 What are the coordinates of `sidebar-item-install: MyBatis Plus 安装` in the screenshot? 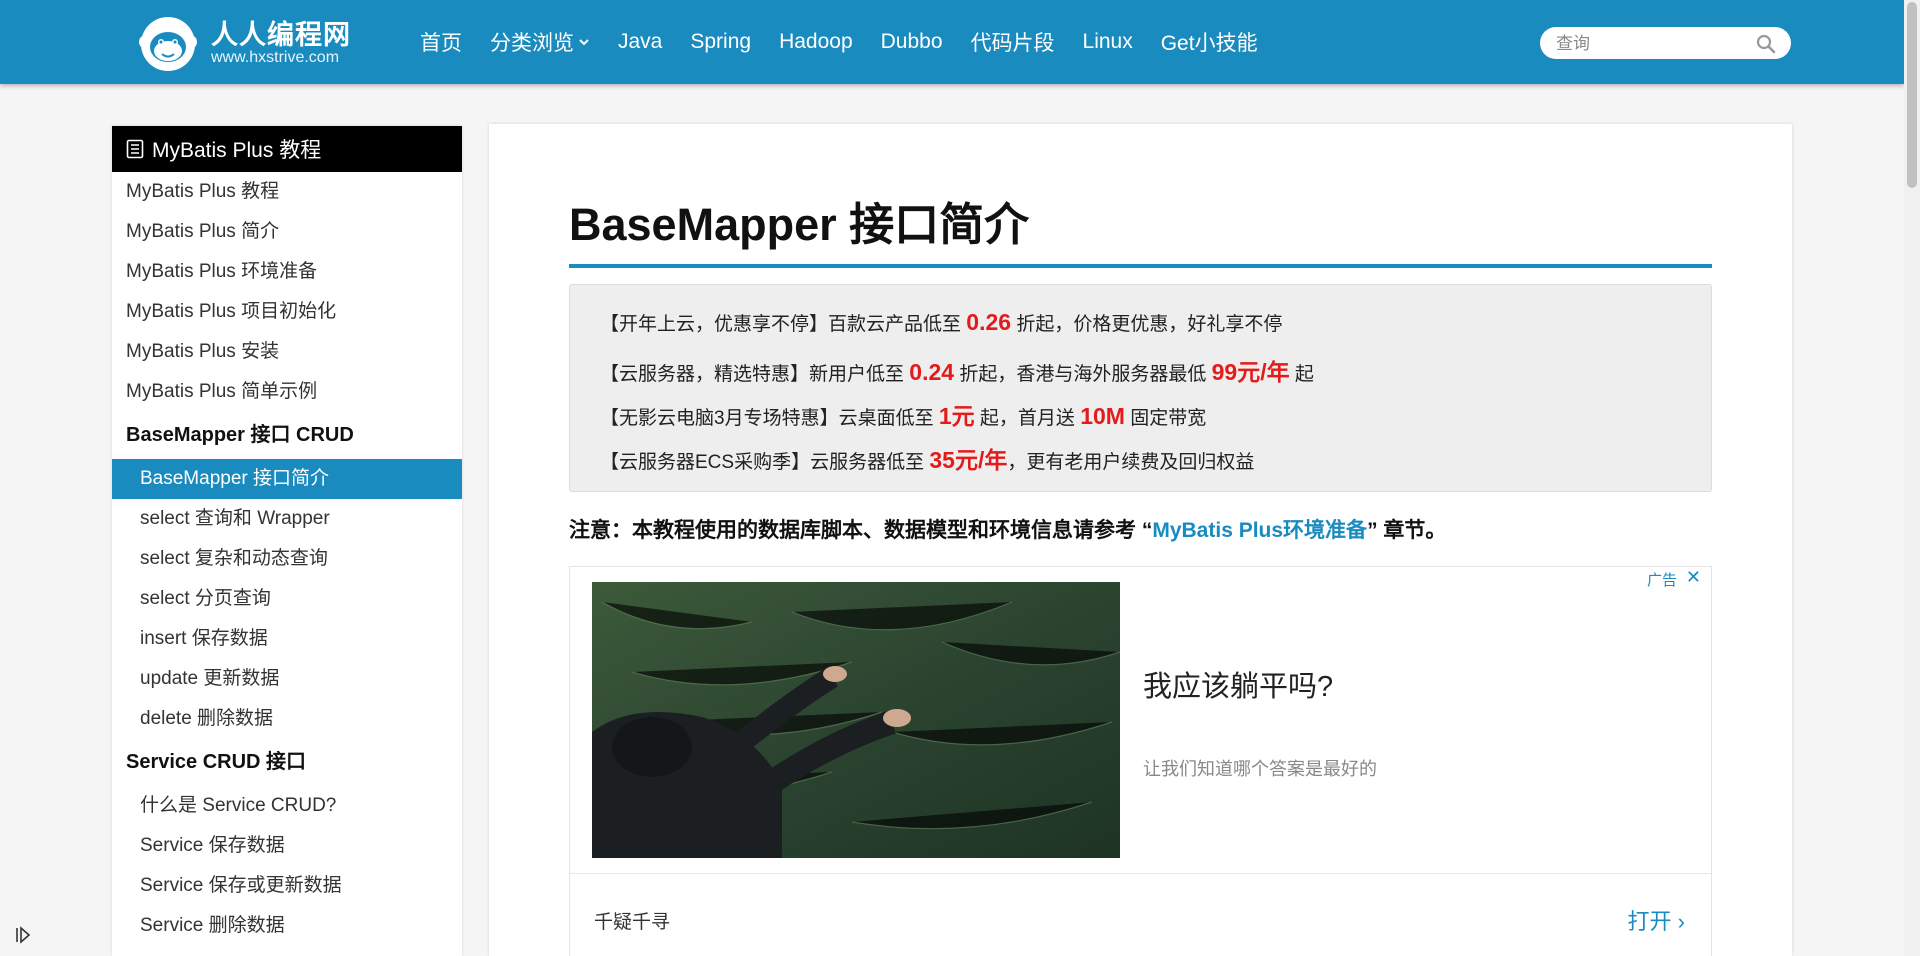 It's located at (287, 352).